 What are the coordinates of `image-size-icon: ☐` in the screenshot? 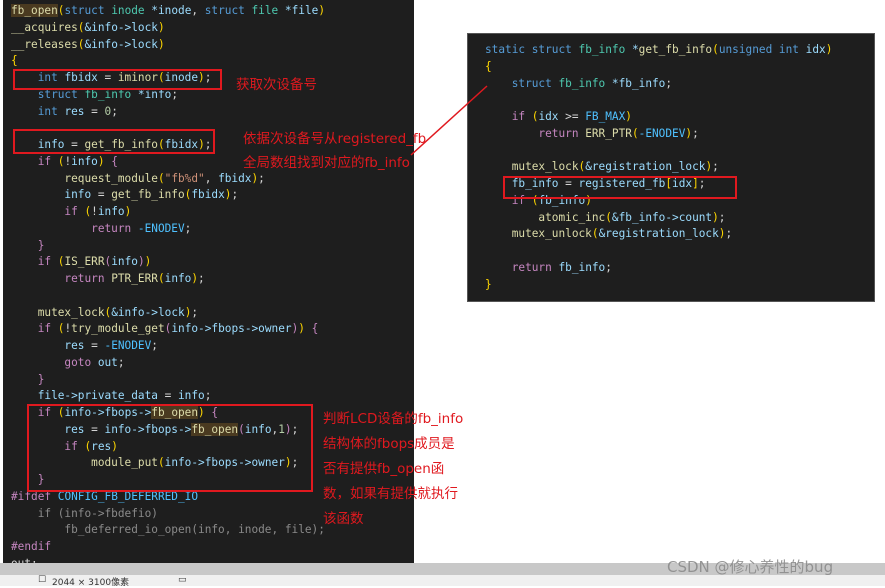 It's located at (42, 580).